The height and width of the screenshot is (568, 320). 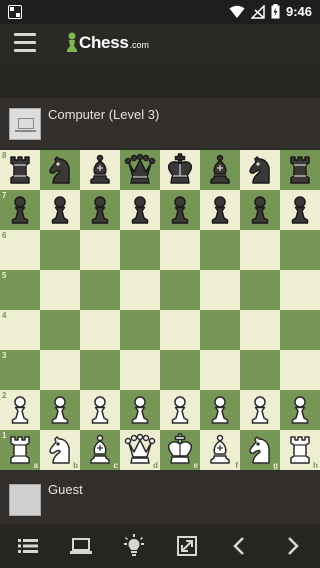 I want to click on square-h5, so click(x=300, y=290).